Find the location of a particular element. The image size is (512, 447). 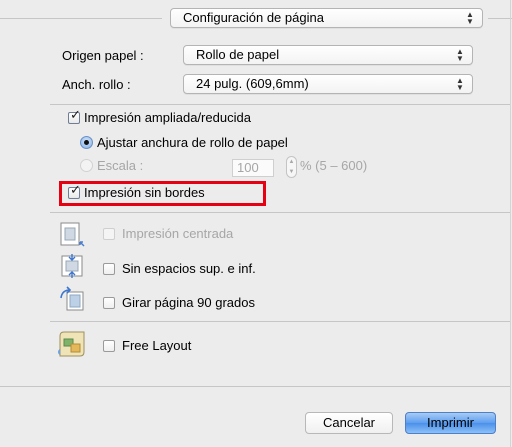

scale-radio is located at coordinates (86, 165).